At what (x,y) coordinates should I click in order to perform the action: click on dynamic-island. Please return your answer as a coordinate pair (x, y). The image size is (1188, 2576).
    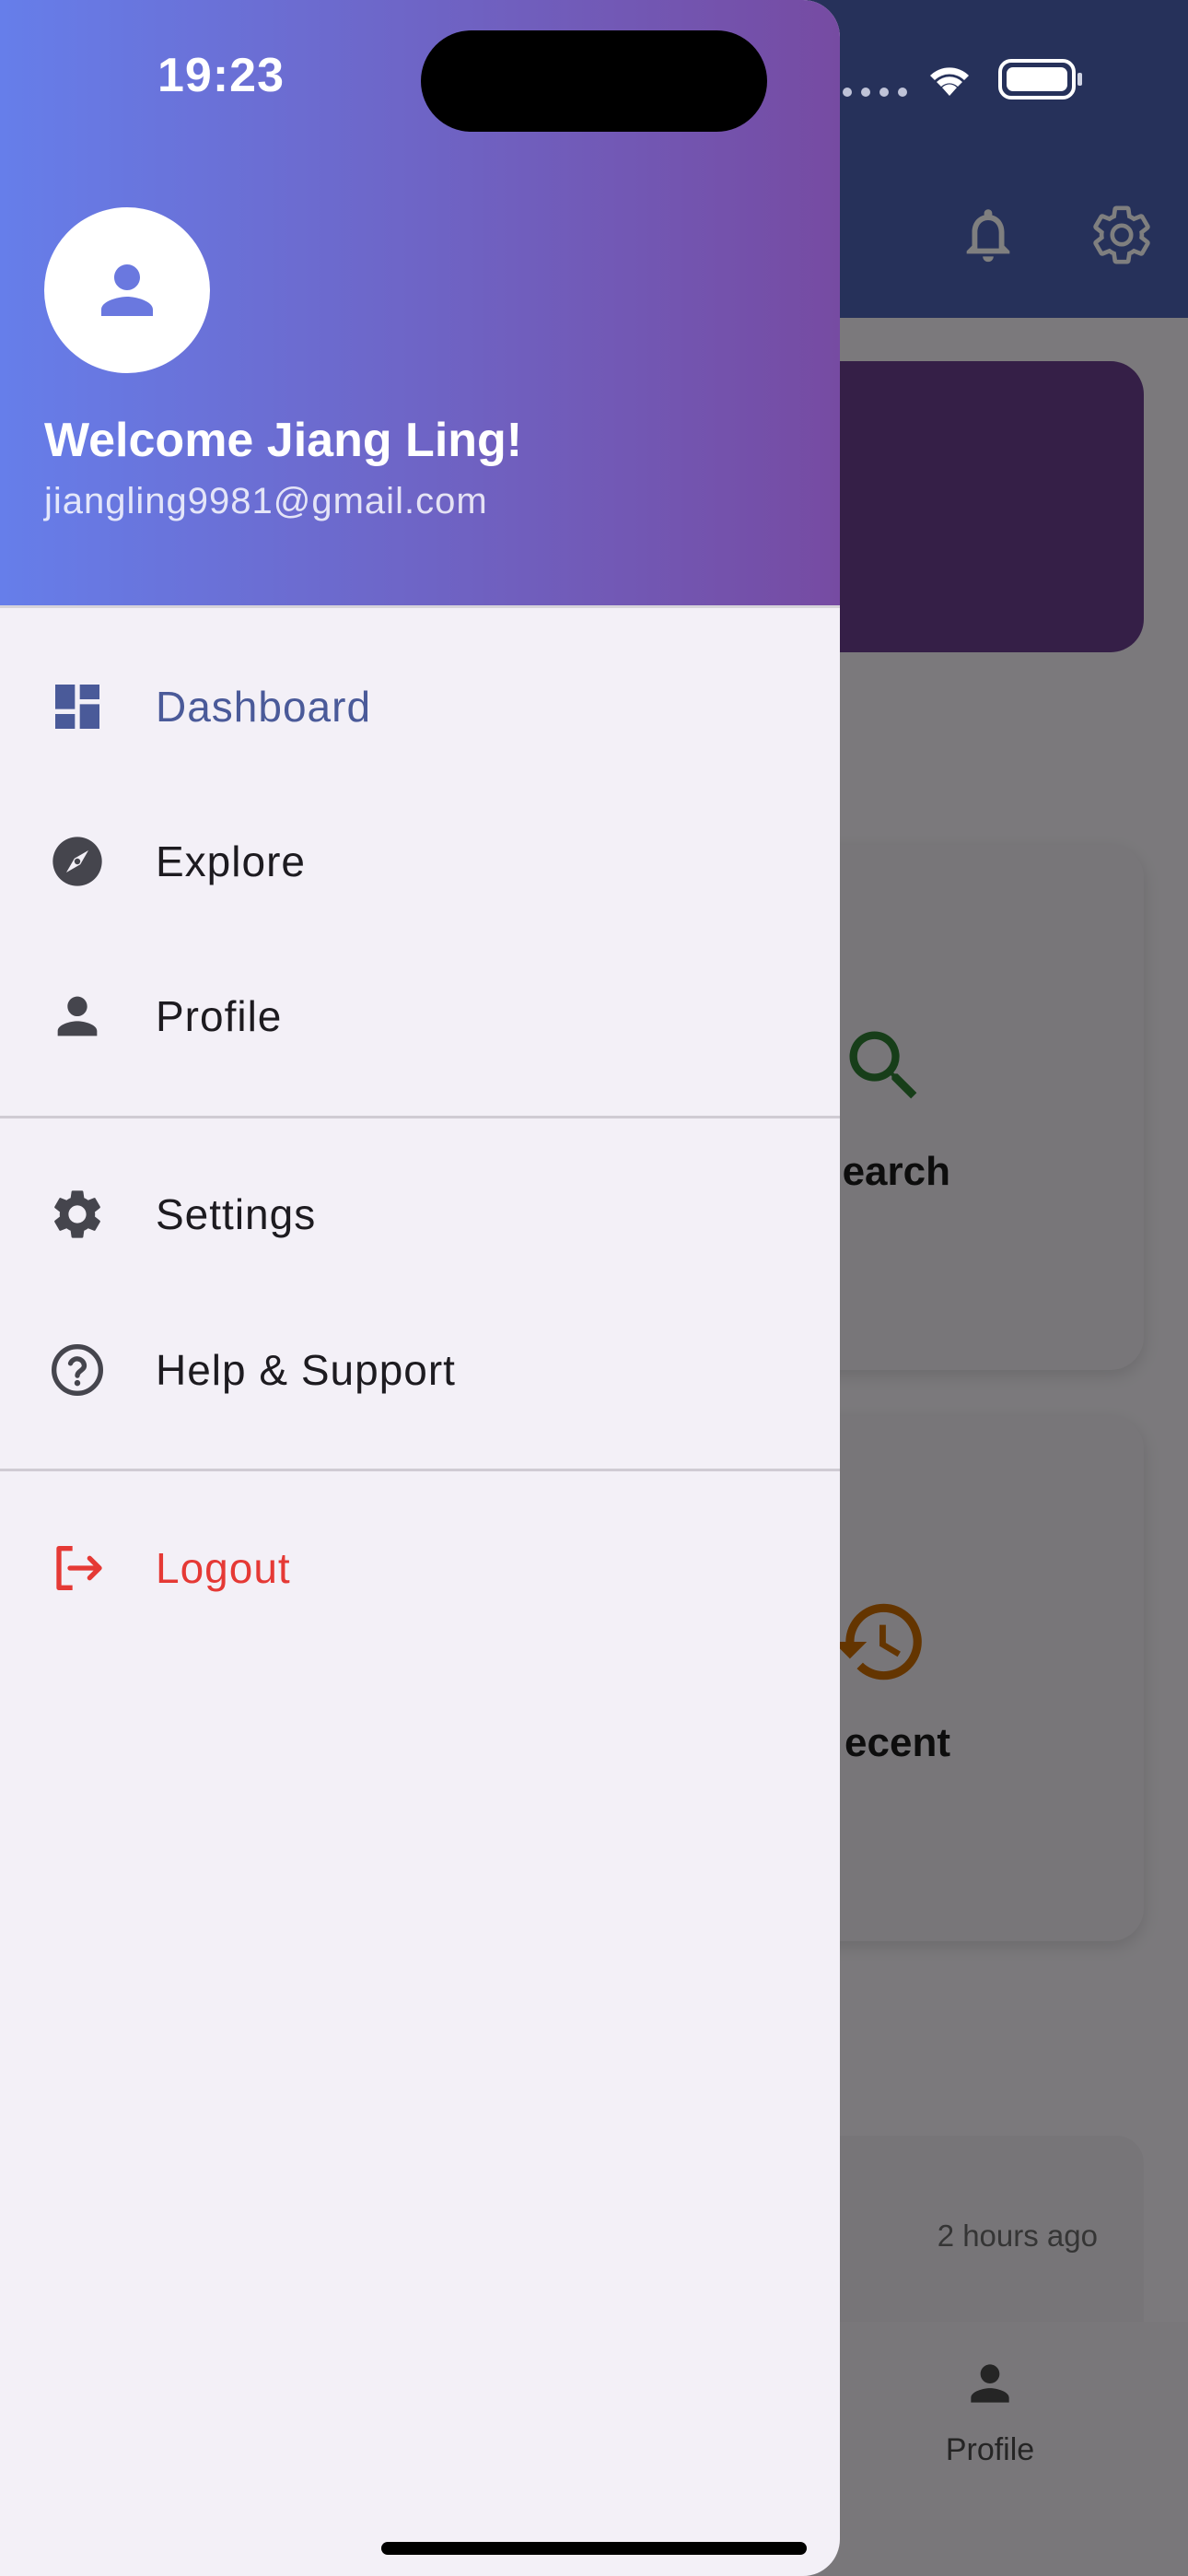
    Looking at the image, I should click on (594, 81).